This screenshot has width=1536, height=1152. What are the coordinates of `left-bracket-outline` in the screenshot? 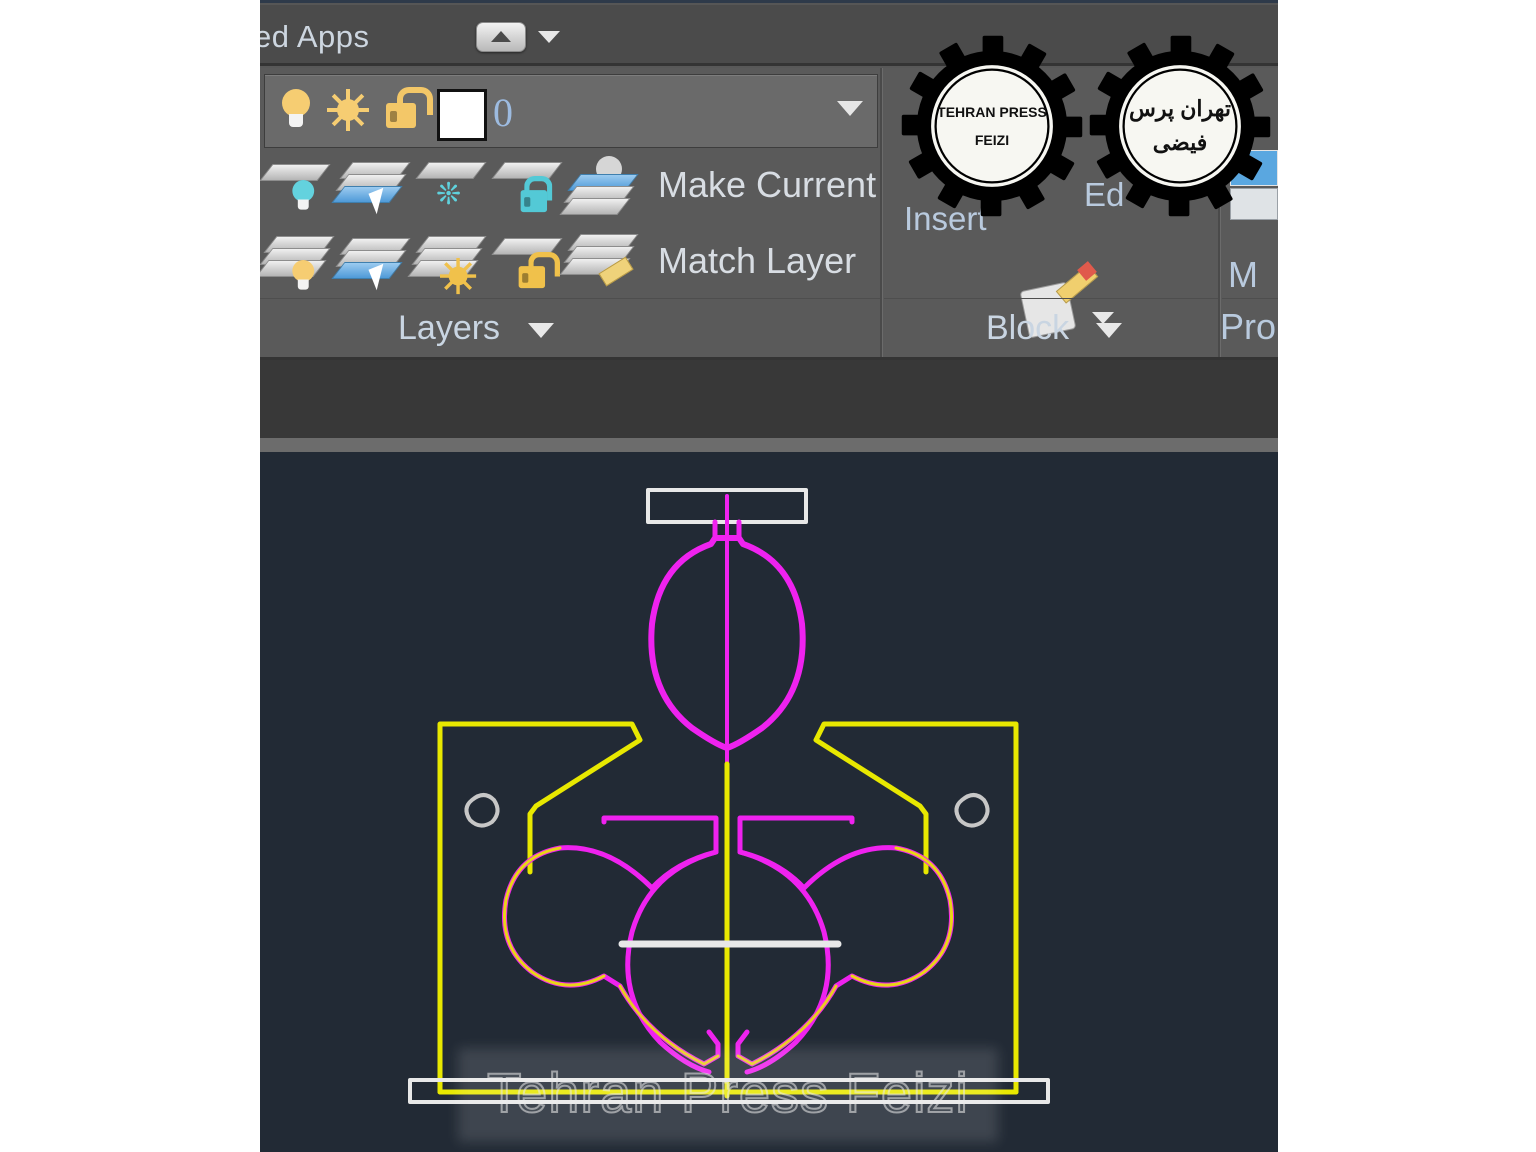 It's located at (540, 908).